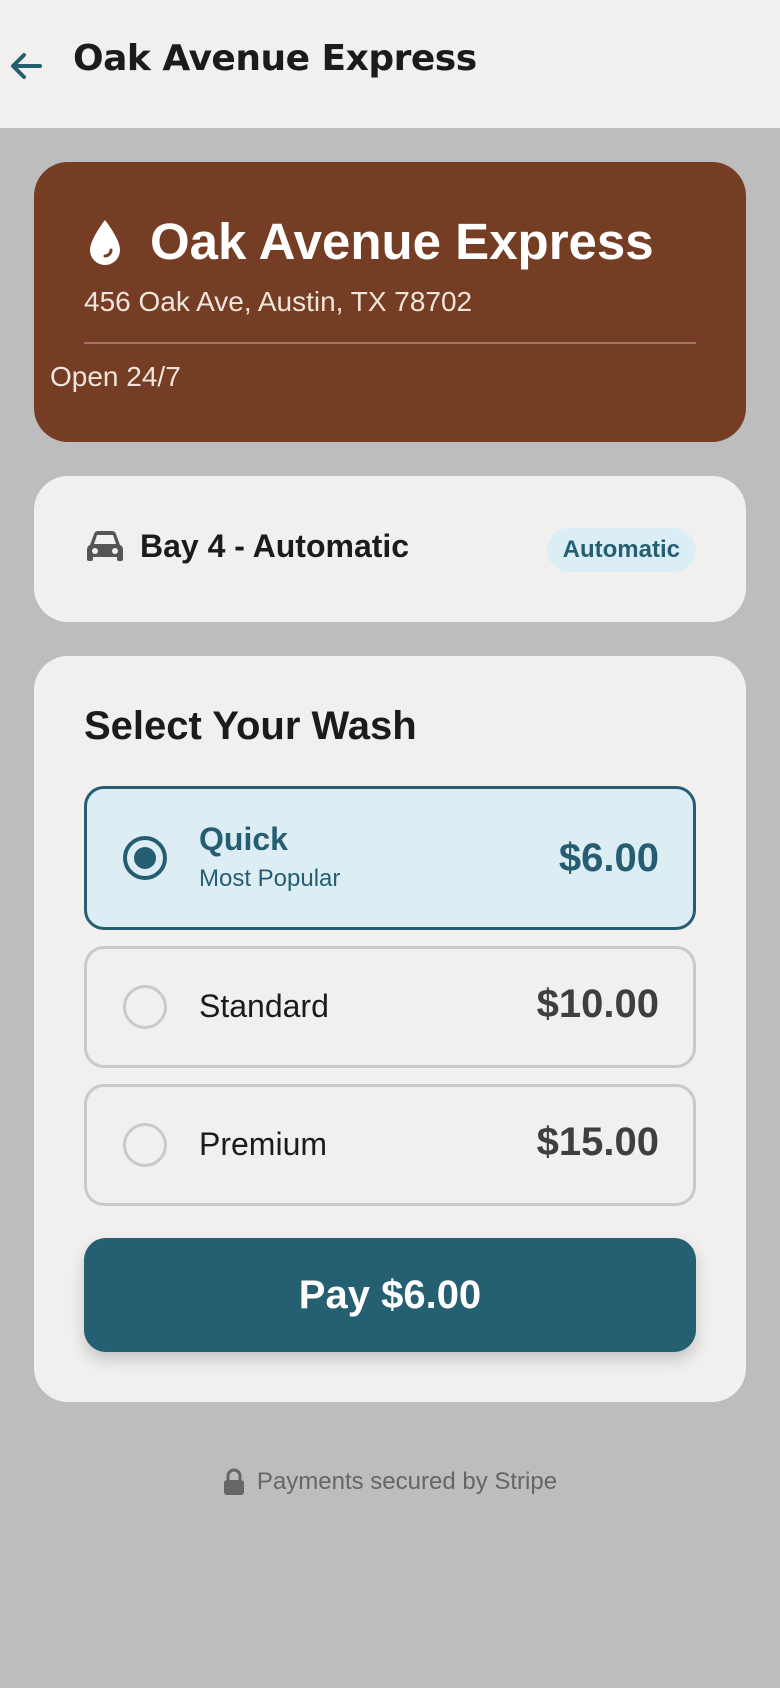  Describe the element at coordinates (270, 878) in the screenshot. I see `wash-option-subtitle: Most Popular` at that location.